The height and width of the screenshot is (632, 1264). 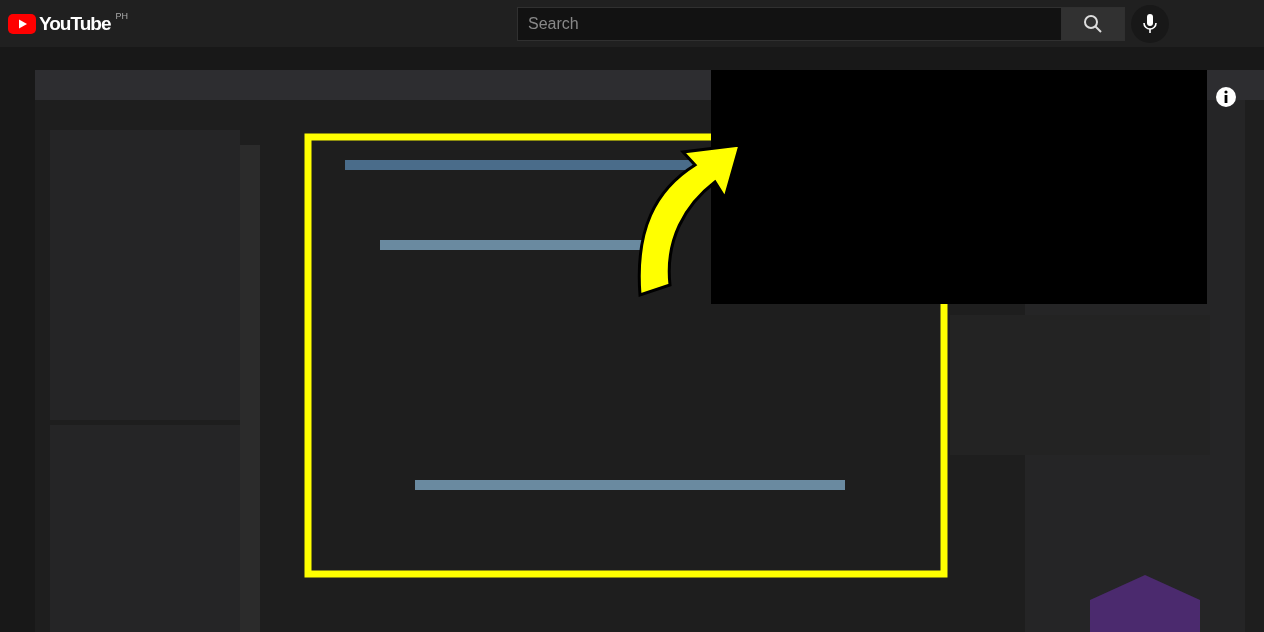 I want to click on microphone-icon, so click(x=1150, y=23).